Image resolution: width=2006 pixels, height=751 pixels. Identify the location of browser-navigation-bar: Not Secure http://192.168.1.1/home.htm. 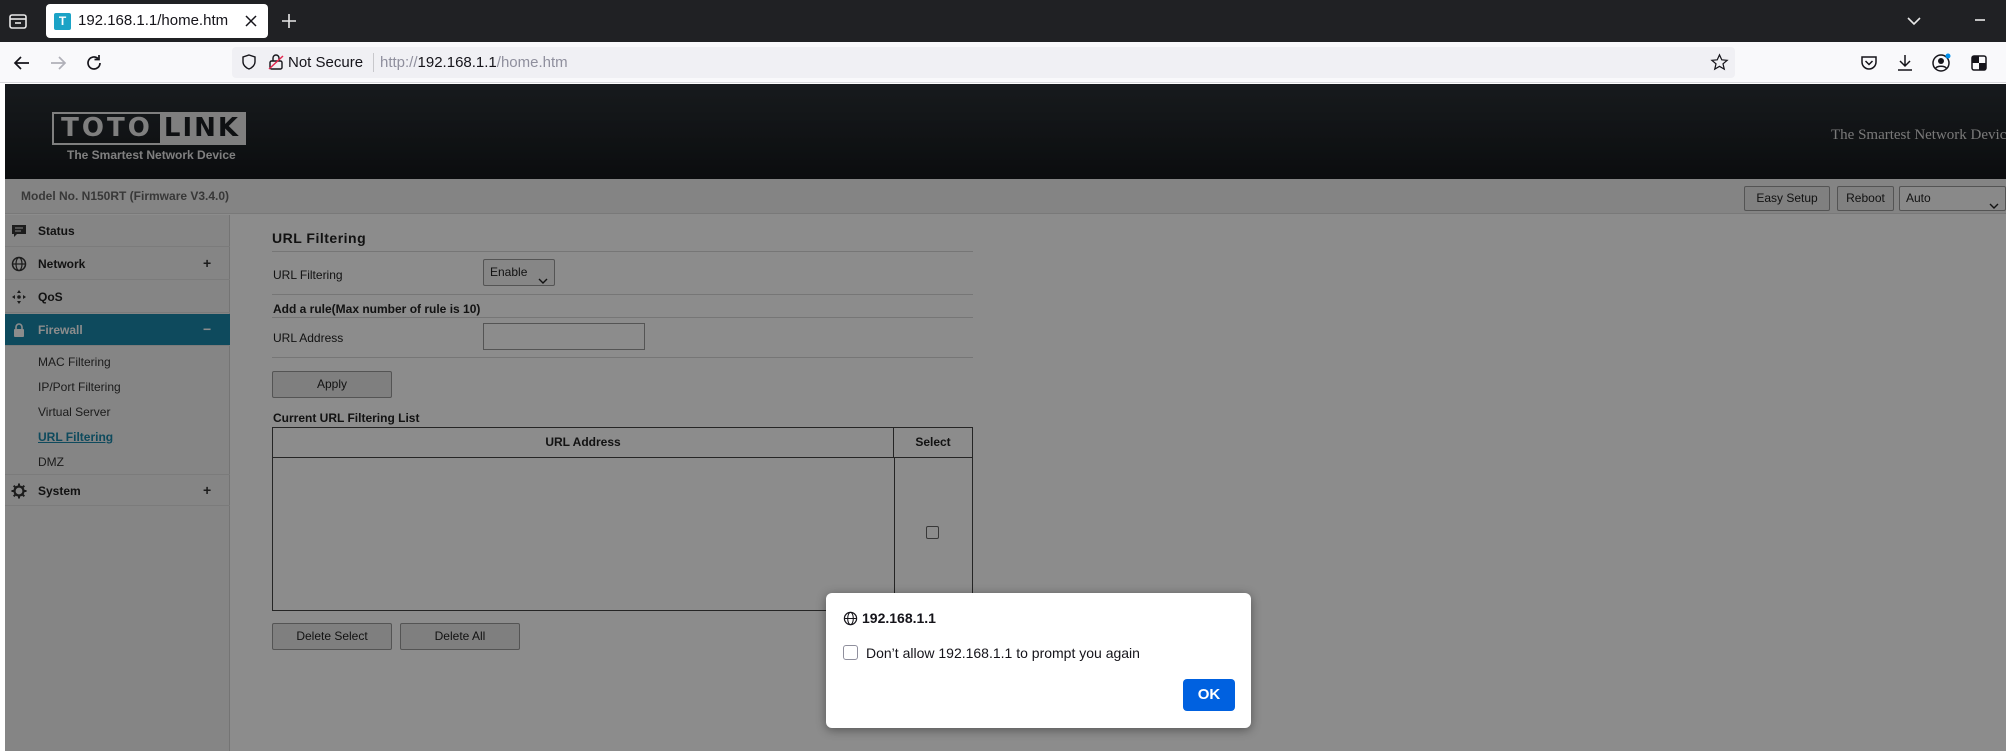
(1003, 62).